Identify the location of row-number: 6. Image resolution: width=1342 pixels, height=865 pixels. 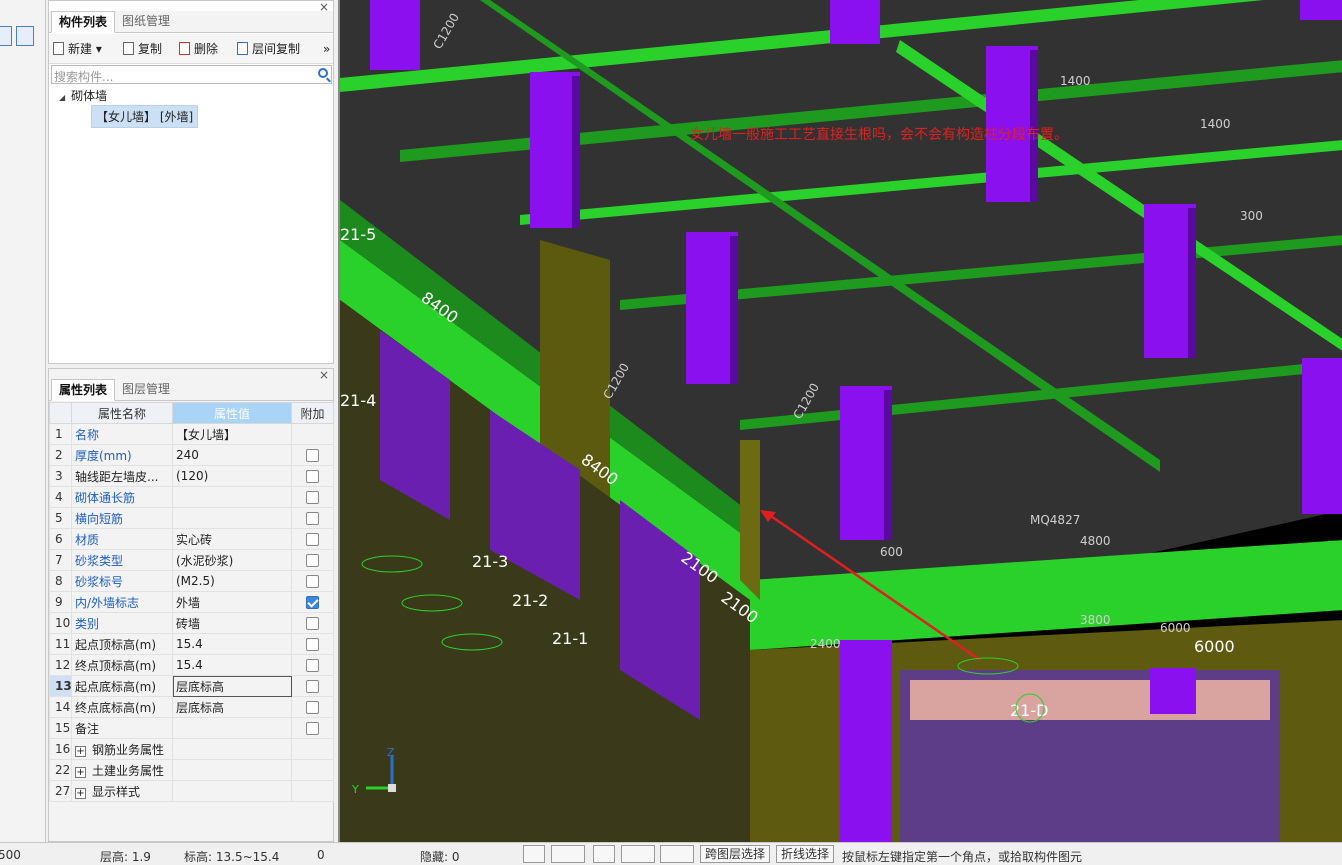
(60, 539).